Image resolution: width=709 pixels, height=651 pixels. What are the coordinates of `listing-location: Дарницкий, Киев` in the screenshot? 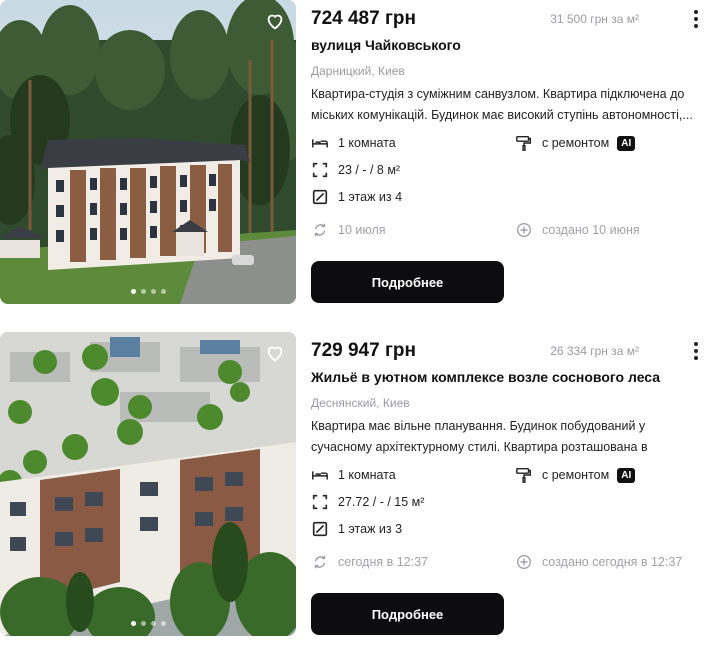 It's located at (358, 71).